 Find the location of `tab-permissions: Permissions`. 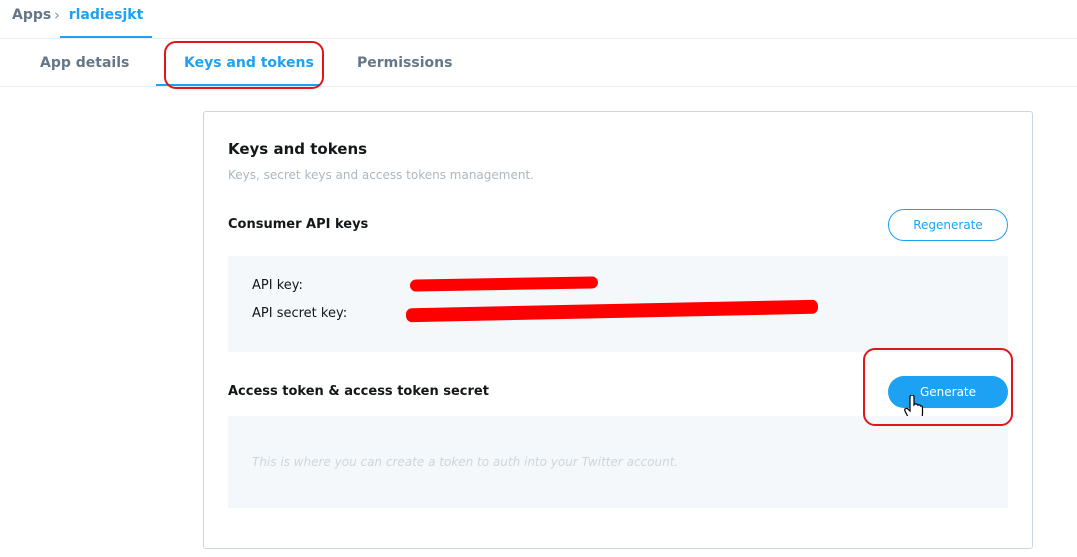

tab-permissions: Permissions is located at coordinates (404, 63).